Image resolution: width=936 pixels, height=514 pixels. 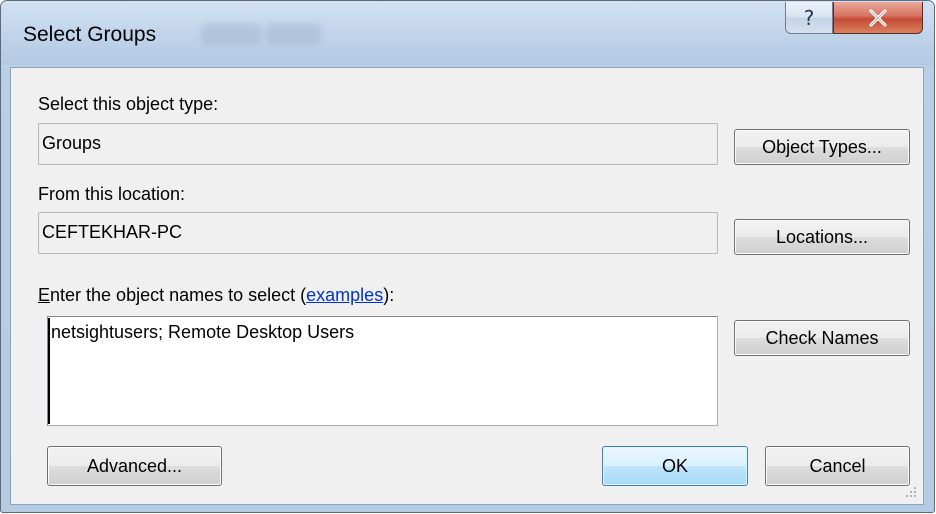 I want to click on location-label: From this location:, so click(x=112, y=194).